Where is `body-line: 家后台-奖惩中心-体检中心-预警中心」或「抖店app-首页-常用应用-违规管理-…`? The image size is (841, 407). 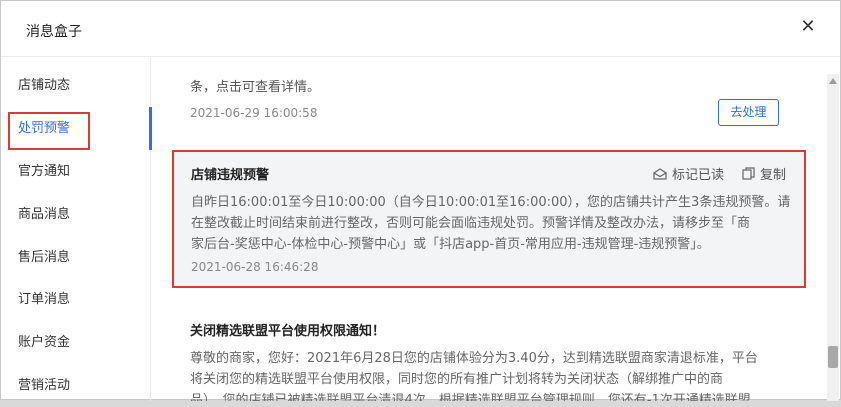 body-line: 家后台-奖惩中心-体检中心-预警中心」或「抖店app-首页-常用应用-违规管理-… is located at coordinates (450, 244).